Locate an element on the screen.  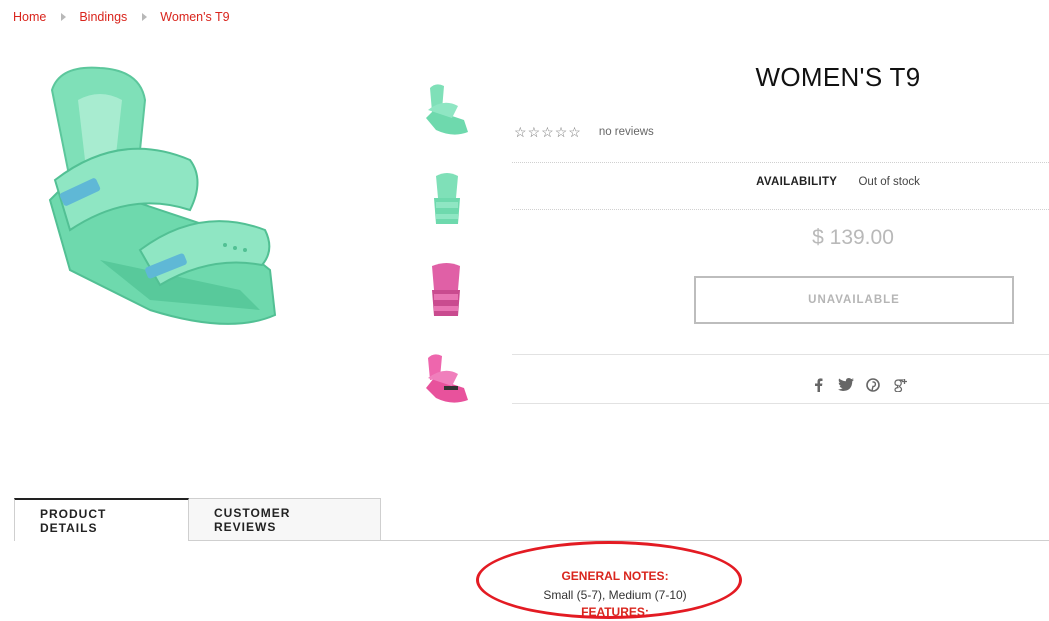
breadcrumb-home: Home is located at coordinates (29, 17).